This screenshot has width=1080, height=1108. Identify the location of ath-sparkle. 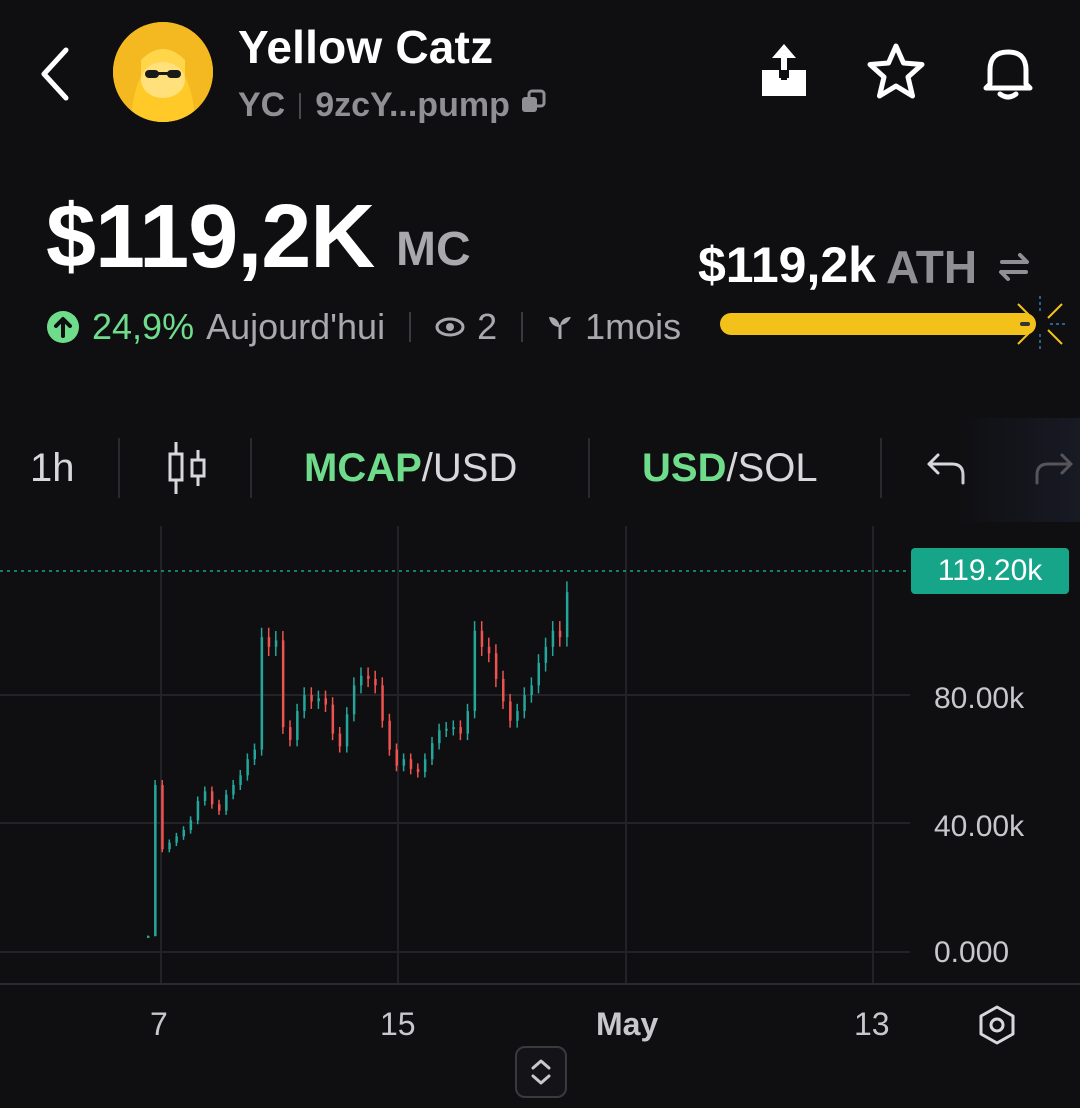
(1040, 326).